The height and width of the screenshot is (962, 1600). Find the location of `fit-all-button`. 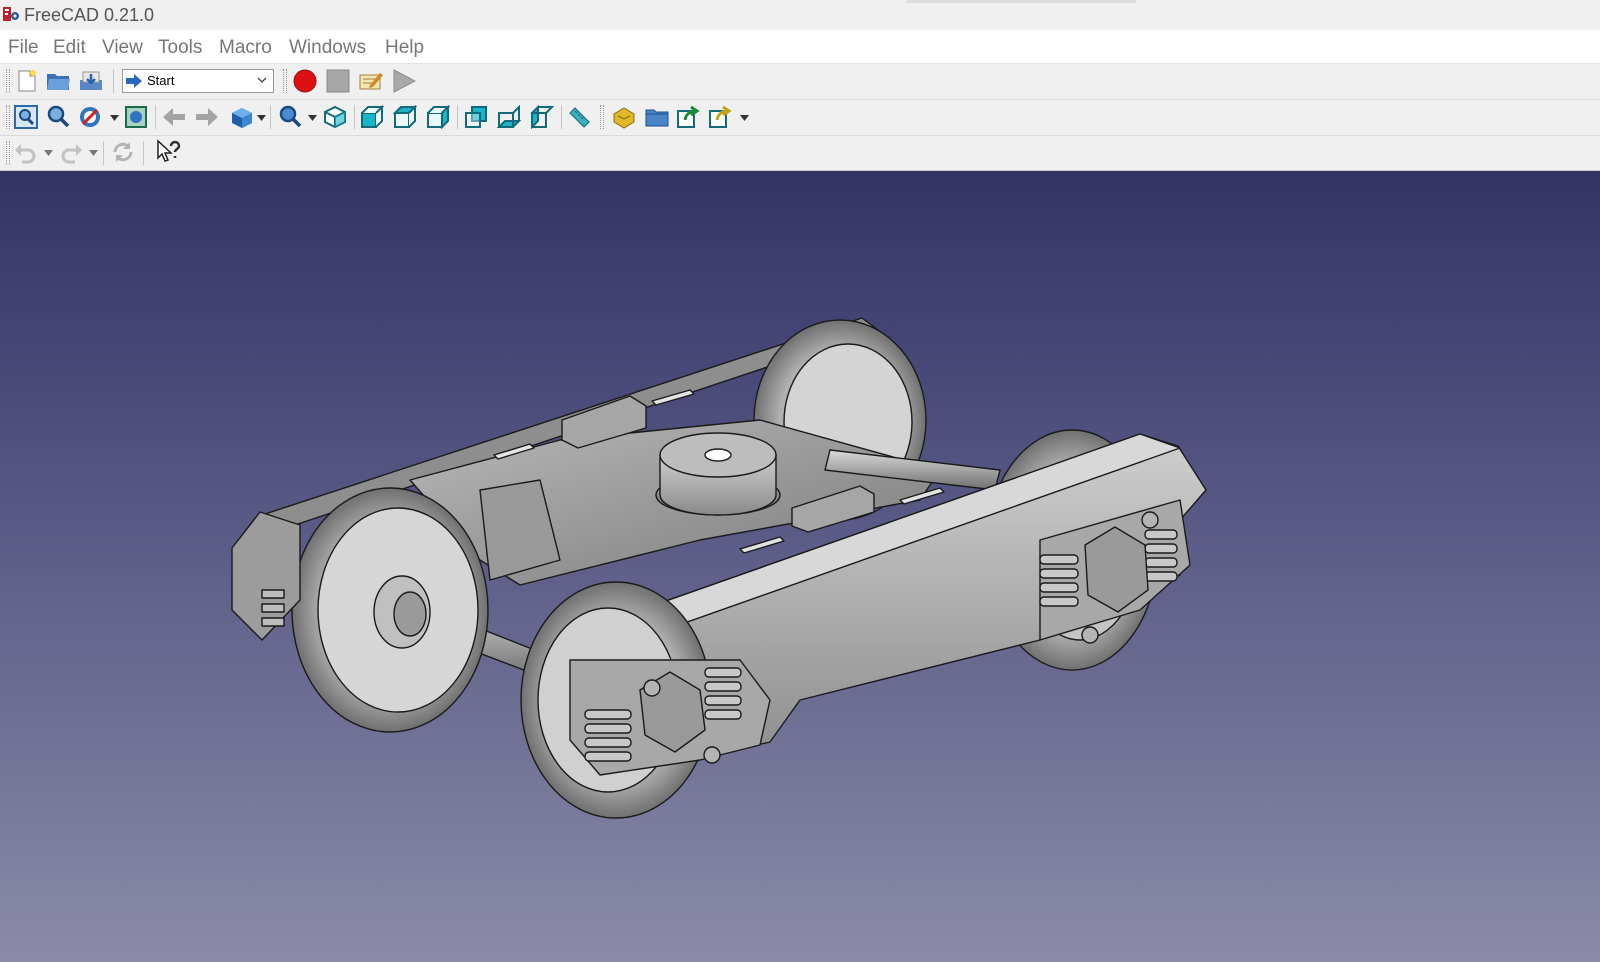

fit-all-button is located at coordinates (26, 117).